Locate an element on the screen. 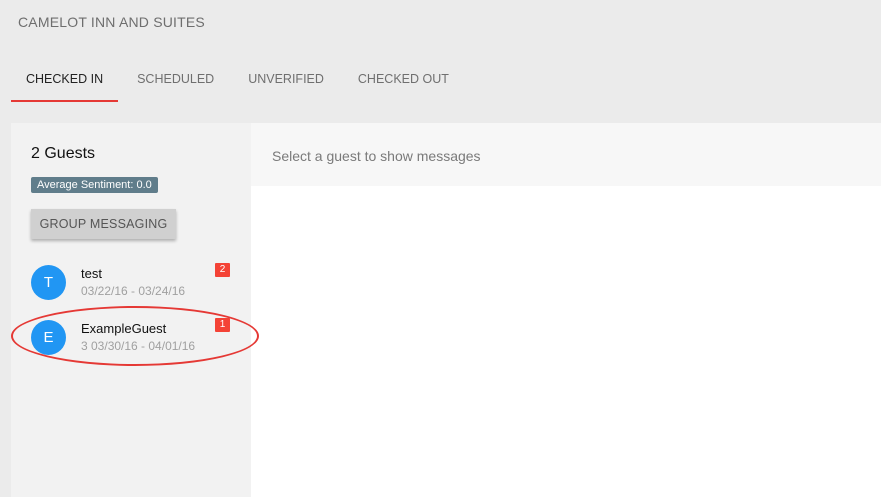  guest-name: ExampleGuest is located at coordinates (124, 328).